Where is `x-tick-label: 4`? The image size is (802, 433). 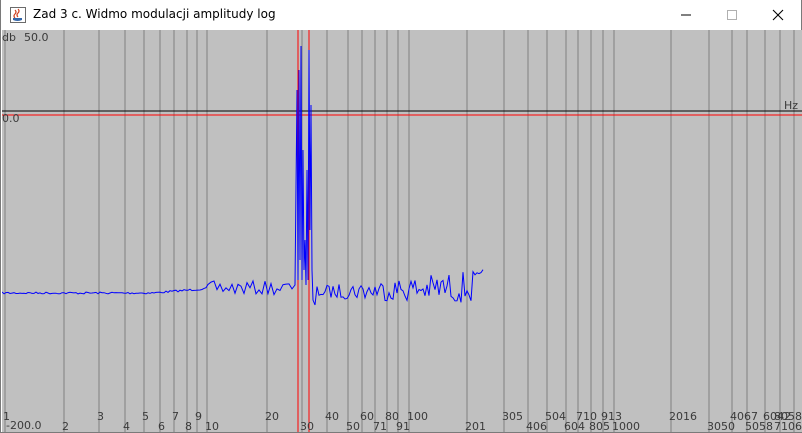 x-tick-label: 4 is located at coordinates (126, 426).